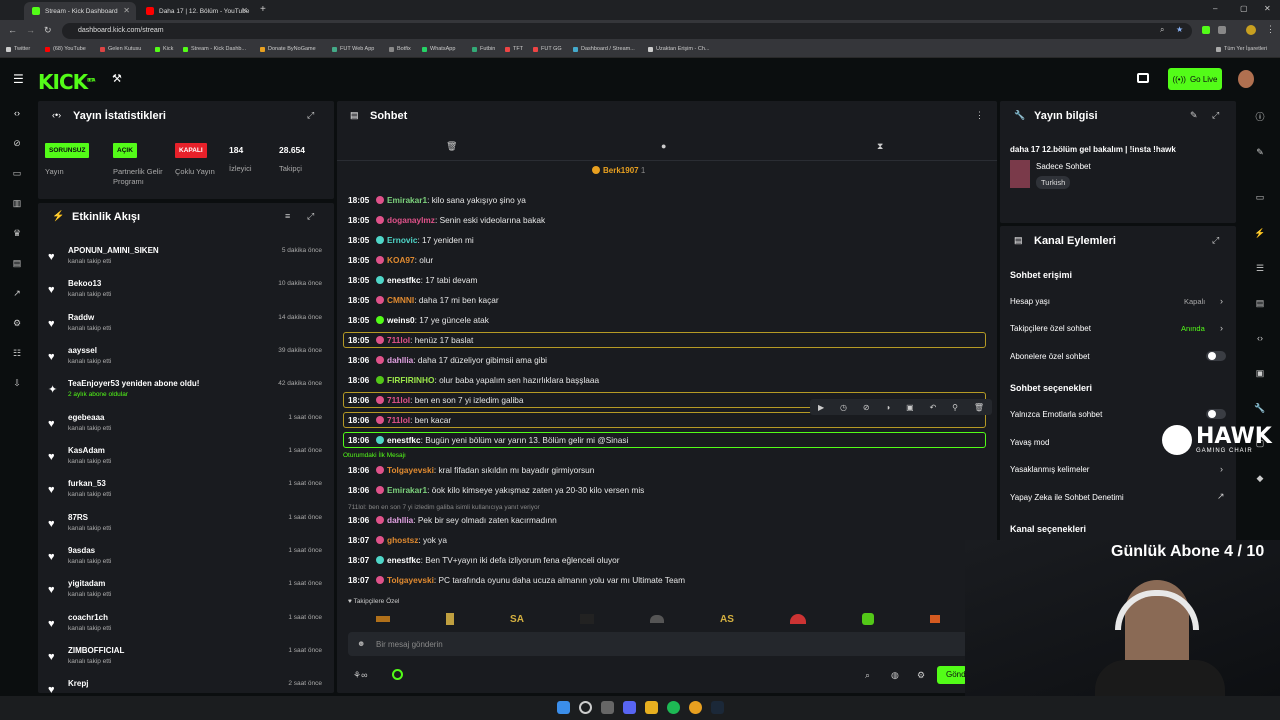 The width and height of the screenshot is (1280, 720). What do you see at coordinates (1260, 117) in the screenshot?
I see `info-icon: ⓘ` at bounding box center [1260, 117].